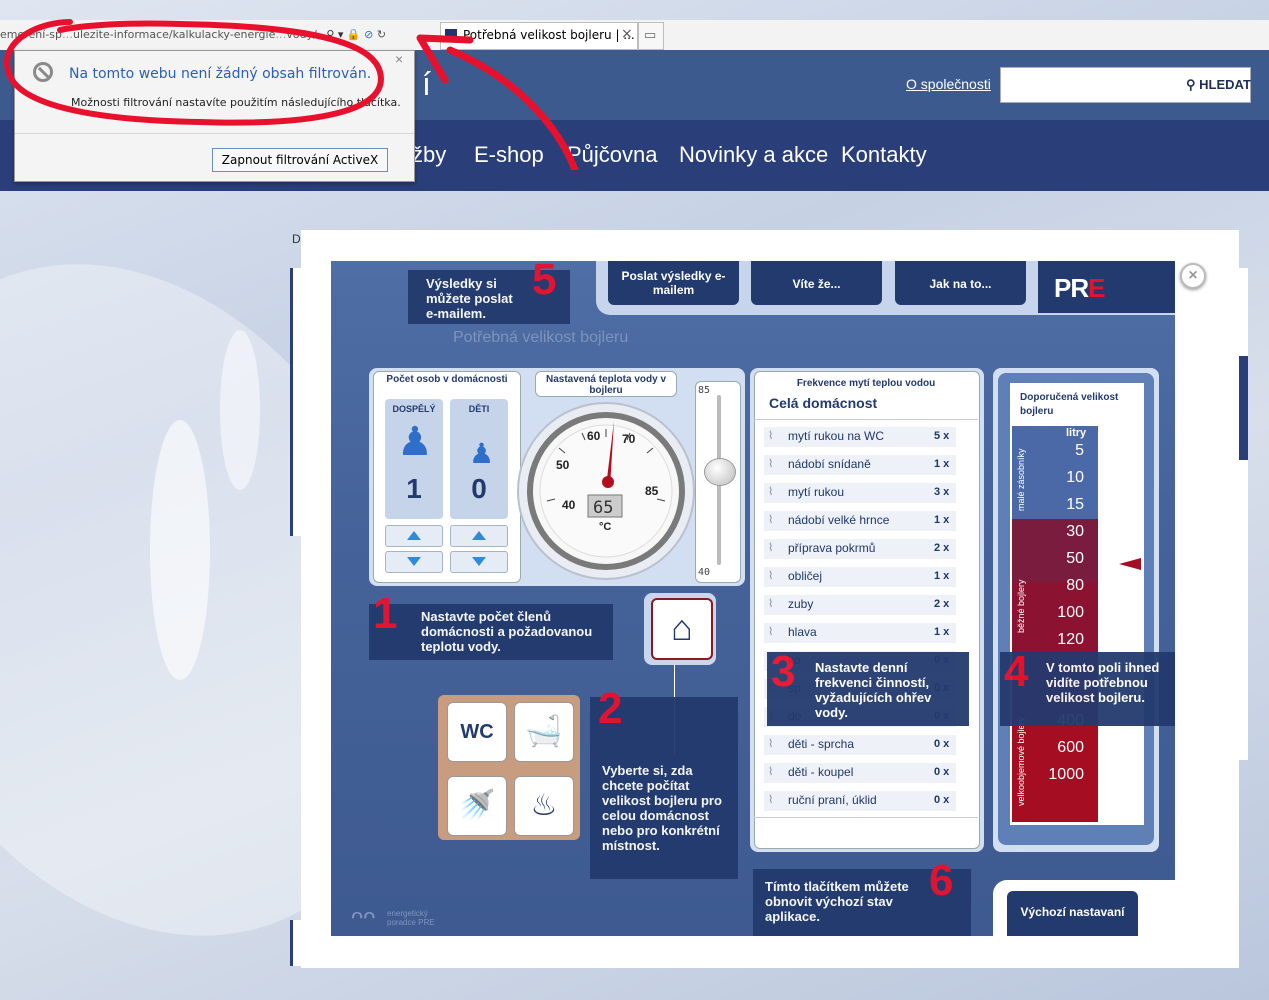  What do you see at coordinates (469, 298) in the screenshot?
I see `callout-text: Výsledky si můžete poslat e-mailem.` at bounding box center [469, 298].